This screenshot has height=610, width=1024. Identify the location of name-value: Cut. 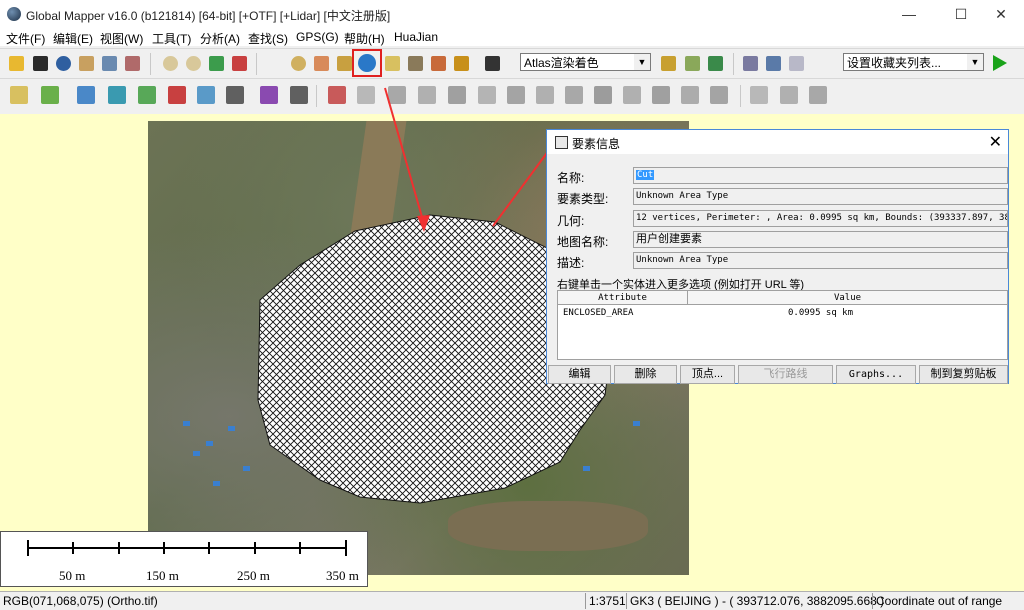
(645, 175).